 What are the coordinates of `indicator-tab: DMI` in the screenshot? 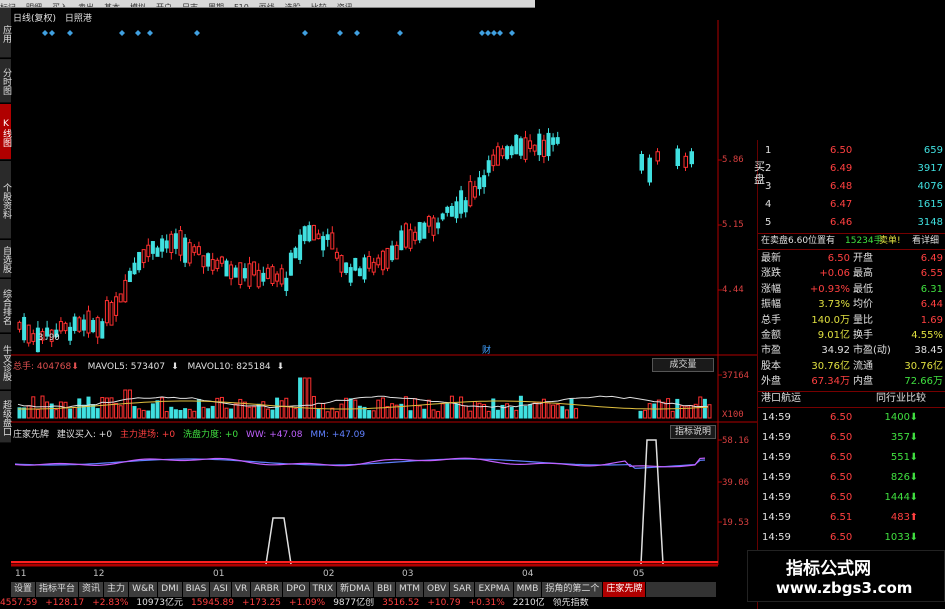 It's located at (170, 589).